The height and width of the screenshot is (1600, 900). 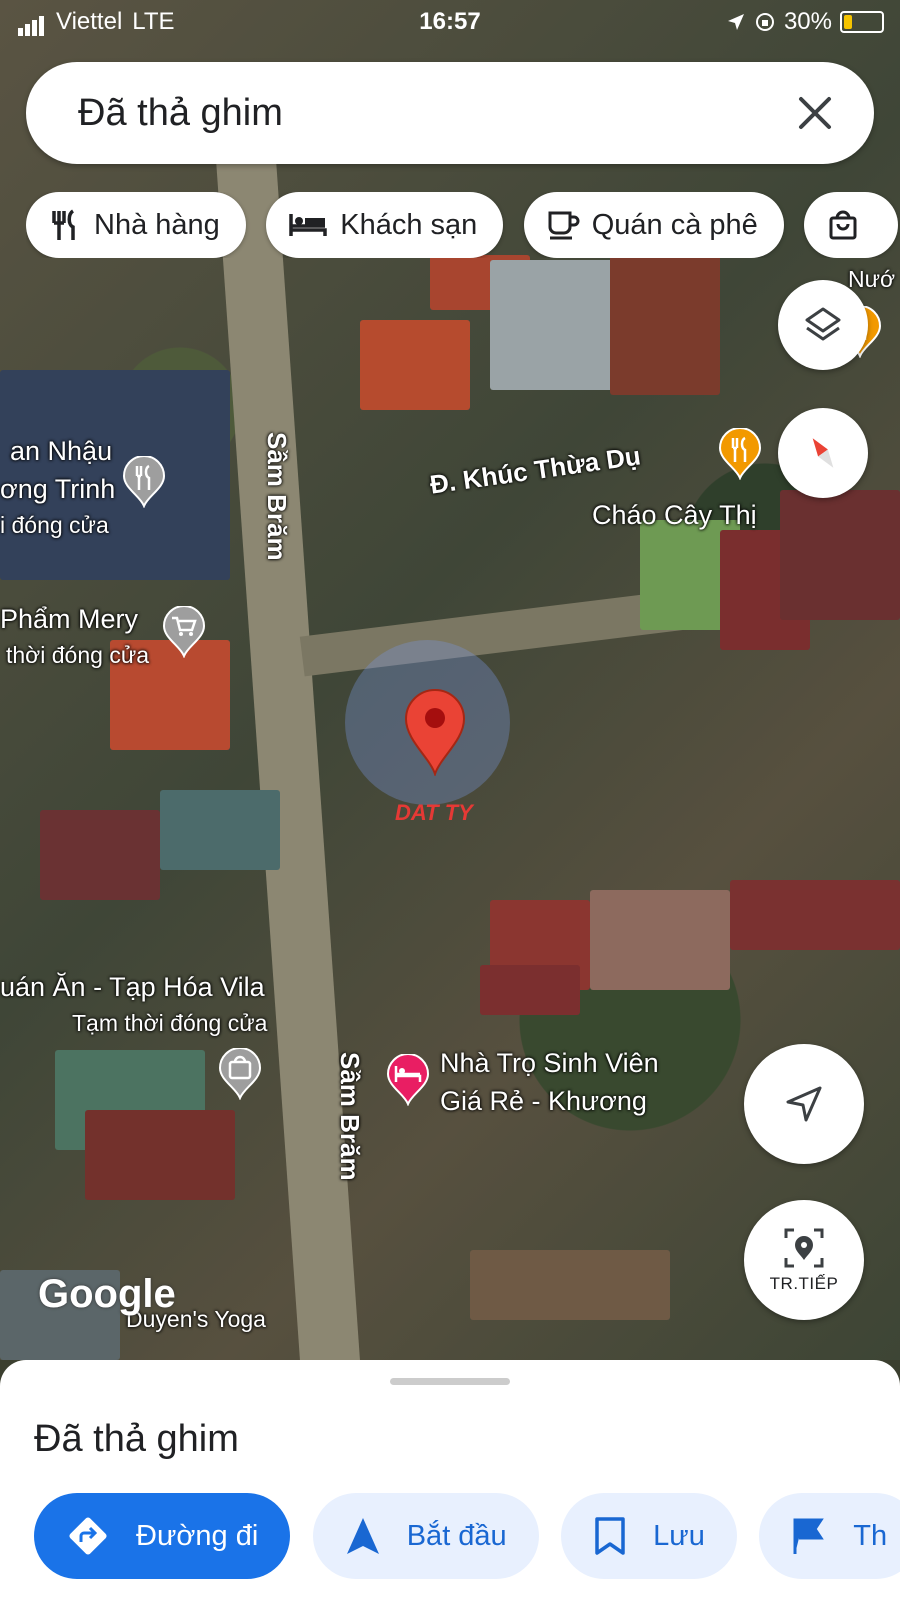 I want to click on layers-icon, so click(x=823, y=324).